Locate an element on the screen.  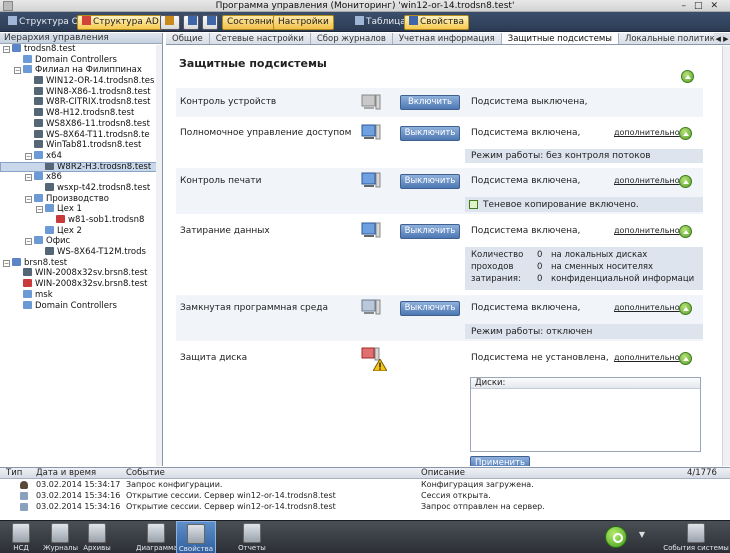
tree-node: wsxp-t42.trodsn8.test is located at coordinates (81, 188).